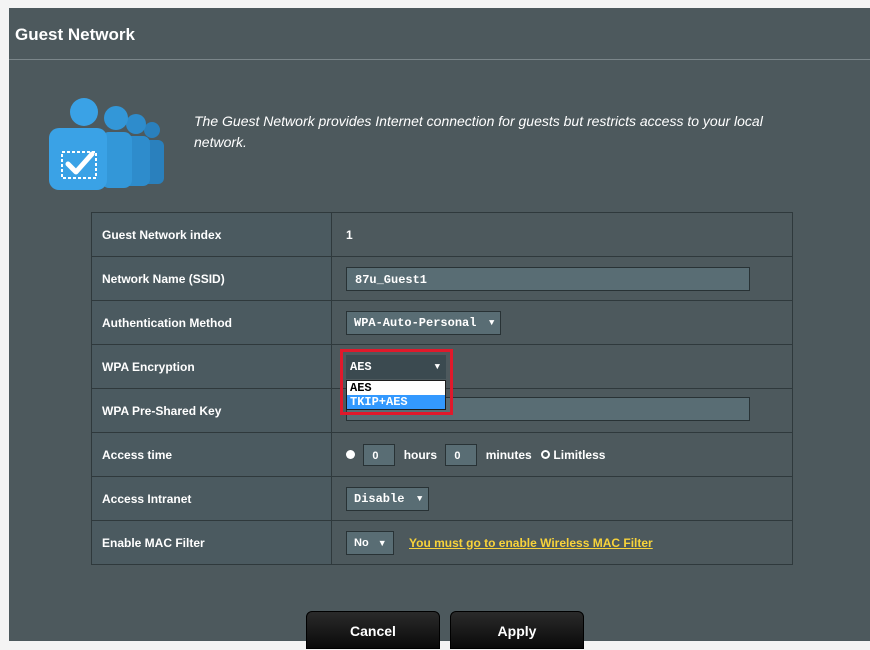 Image resolution: width=870 pixels, height=650 pixels. Describe the element at coordinates (106, 144) in the screenshot. I see `guest-users-icon` at that location.